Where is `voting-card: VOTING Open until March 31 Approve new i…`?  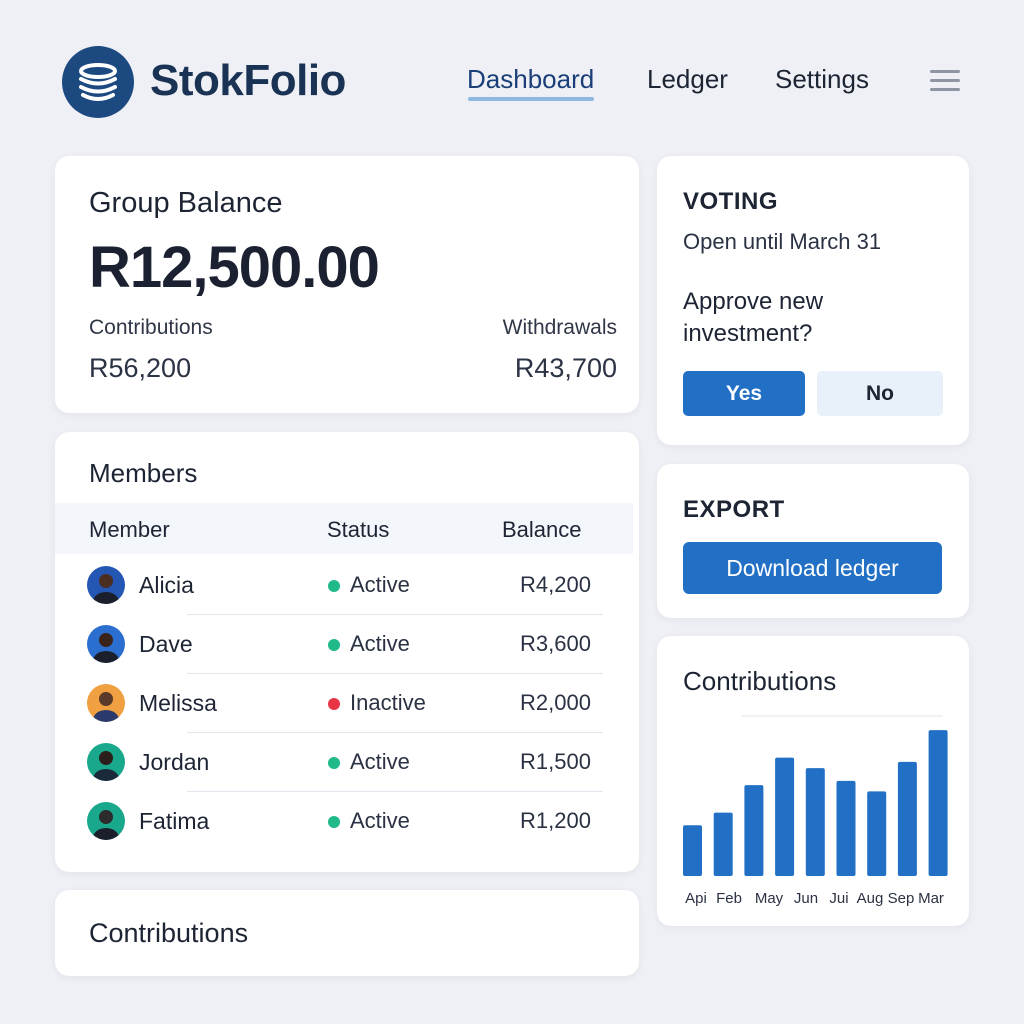 voting-card: VOTING Open until March 31 Approve new i… is located at coordinates (813, 300).